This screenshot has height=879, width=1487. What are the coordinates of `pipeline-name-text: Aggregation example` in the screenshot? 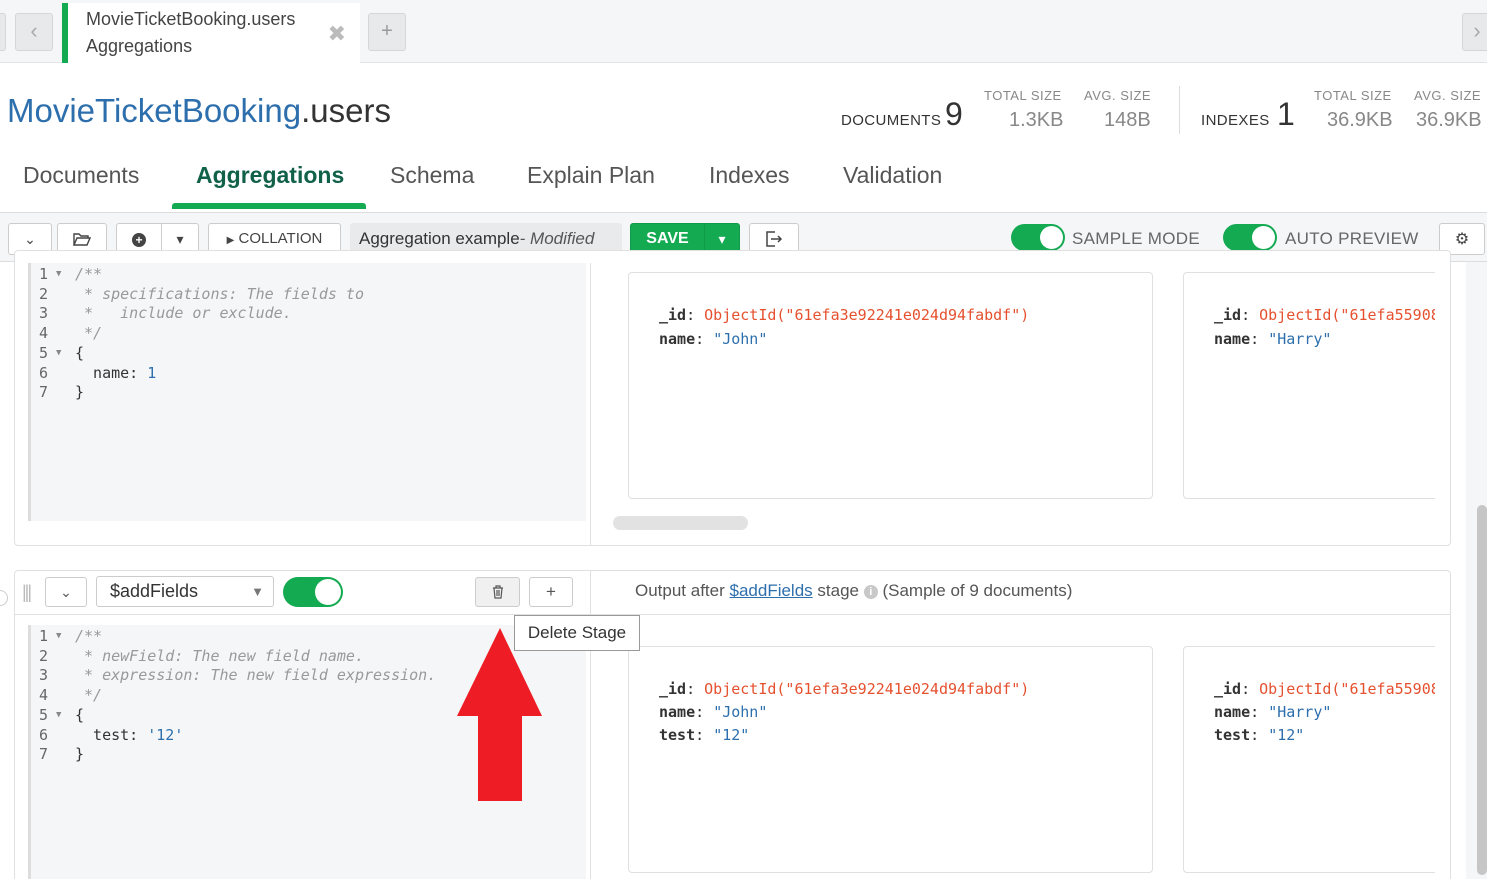 It's located at (439, 238).